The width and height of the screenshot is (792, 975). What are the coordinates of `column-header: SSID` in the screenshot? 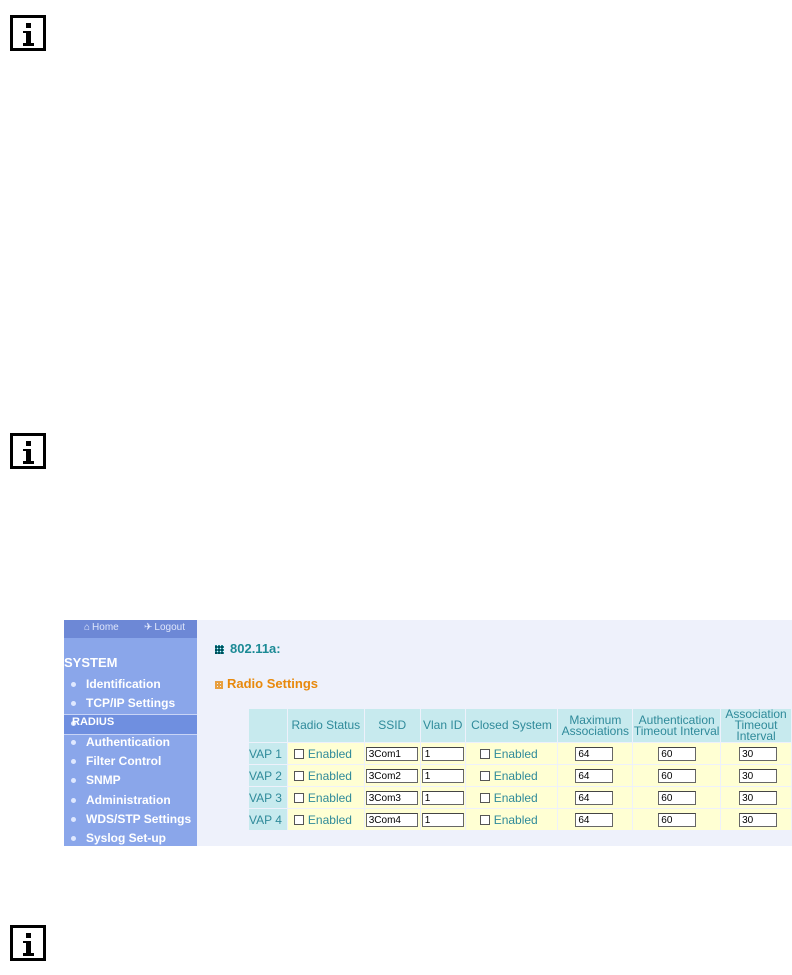 It's located at (392, 725).